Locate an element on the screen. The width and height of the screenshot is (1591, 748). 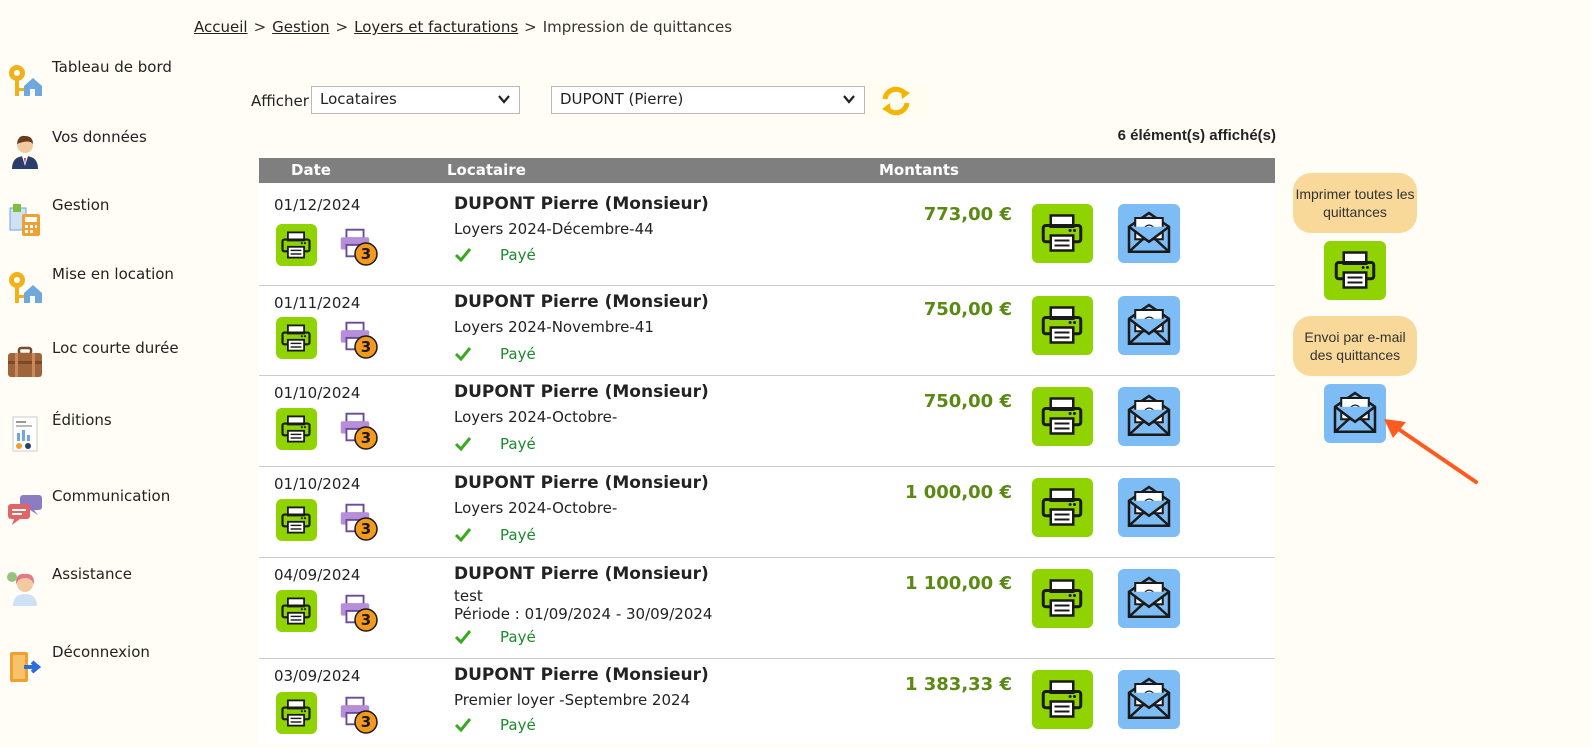
calculator-icon is located at coordinates (24, 220).